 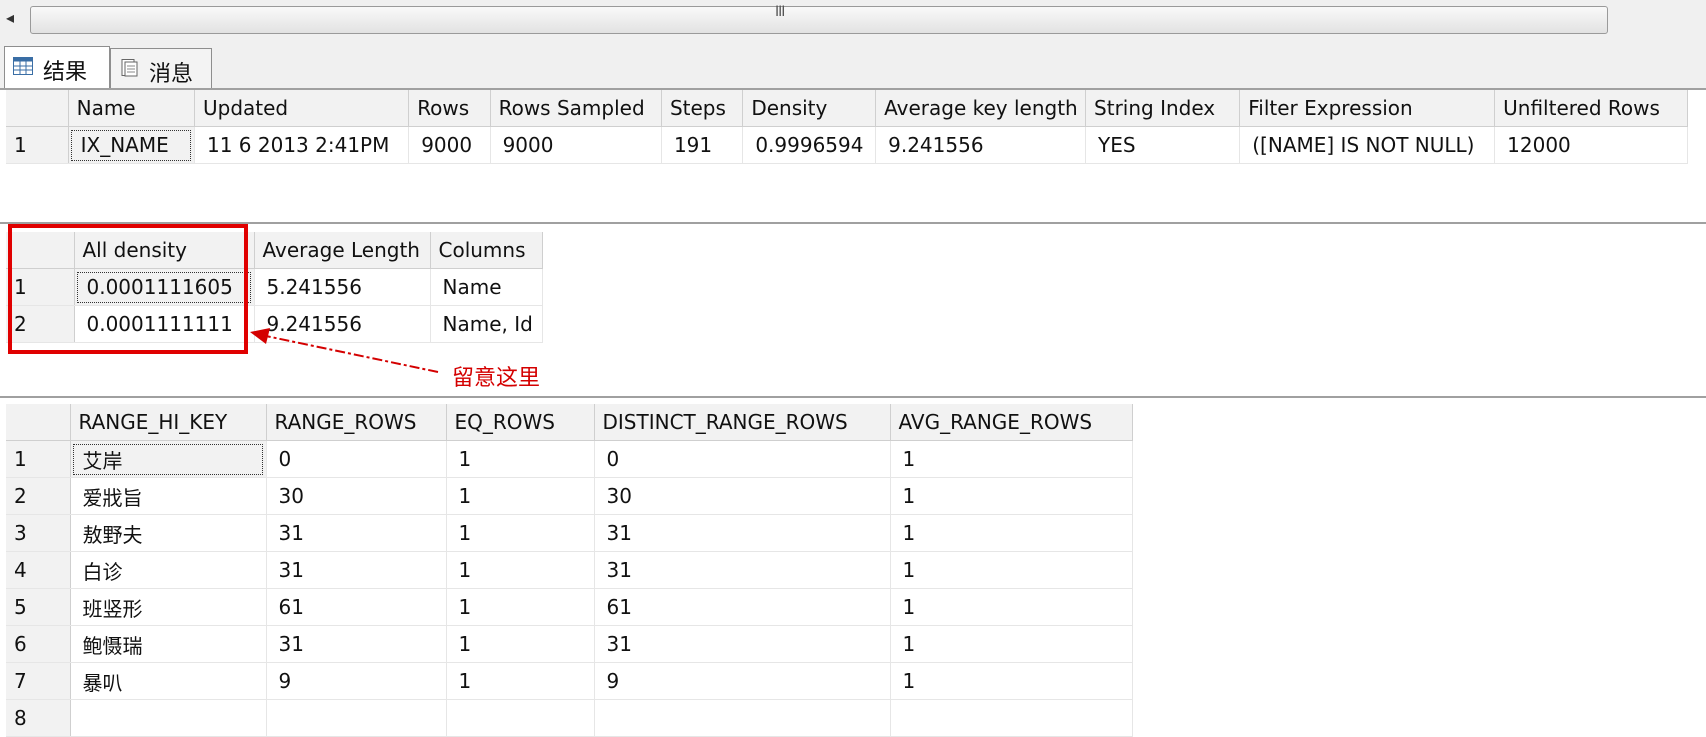 What do you see at coordinates (342, 250) in the screenshot?
I see `column-header: Average Length` at bounding box center [342, 250].